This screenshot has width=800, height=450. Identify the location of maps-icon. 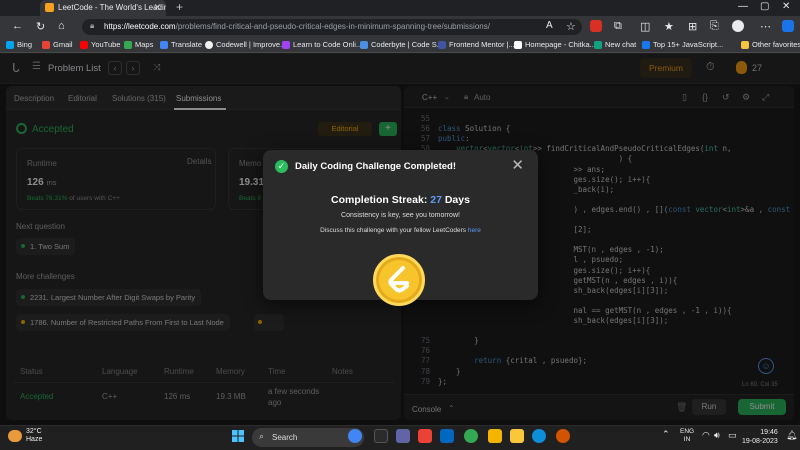
(128, 45).